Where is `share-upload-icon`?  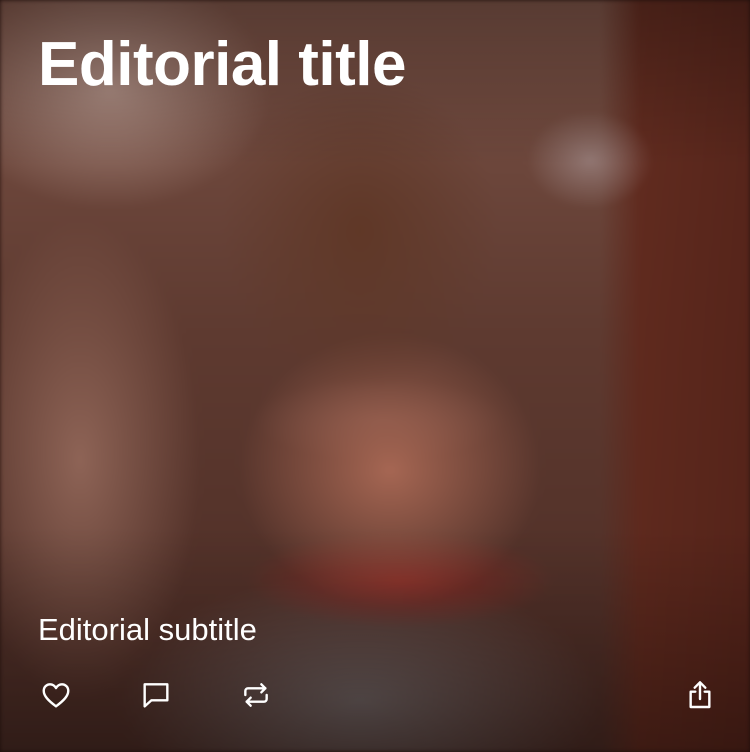 share-upload-icon is located at coordinates (700, 695).